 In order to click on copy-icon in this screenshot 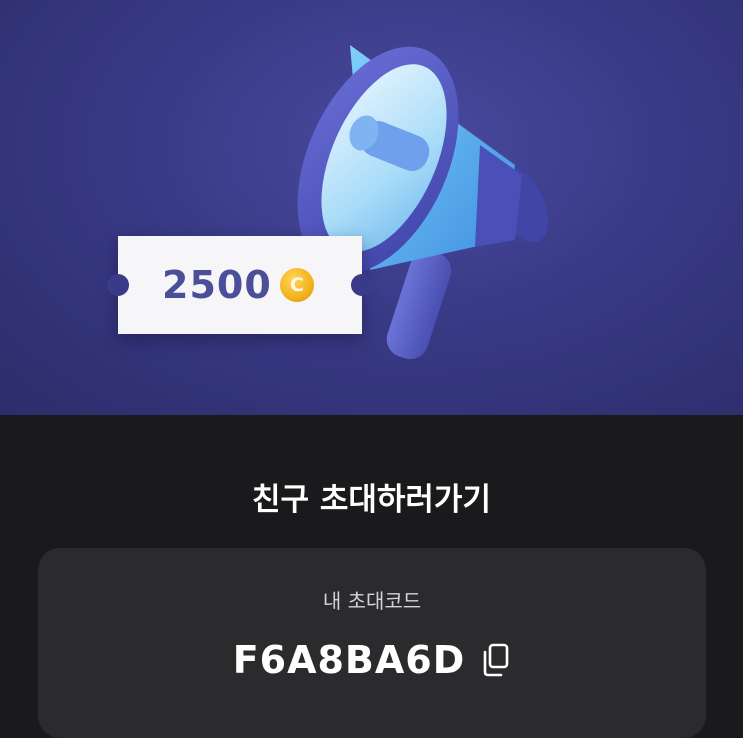, I will do `click(496, 660)`.